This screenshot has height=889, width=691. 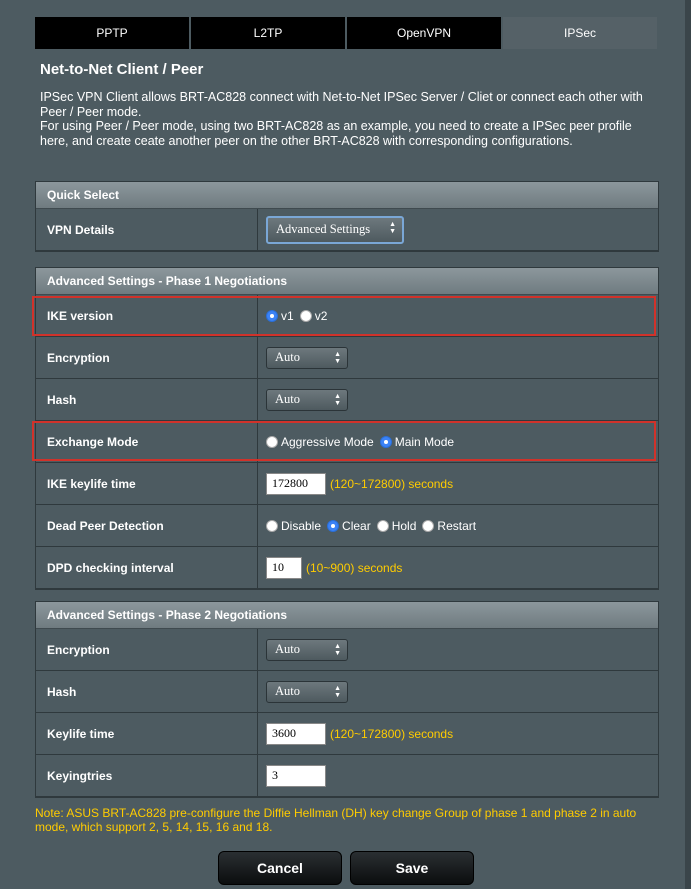 I want to click on cancel-button: Cancel, so click(x=280, y=868).